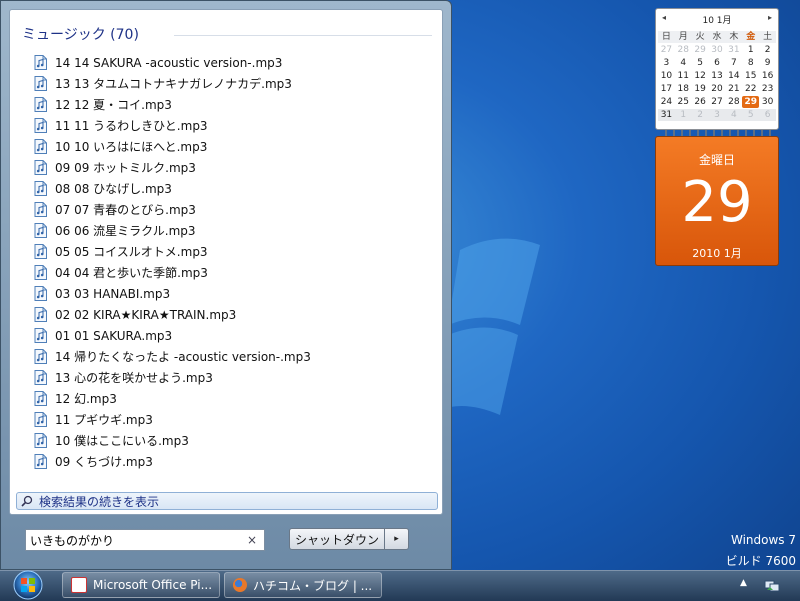  Describe the element at coordinates (234, 104) in the screenshot. I see `file-item: 12 12 夏・コイ.mp3` at that location.